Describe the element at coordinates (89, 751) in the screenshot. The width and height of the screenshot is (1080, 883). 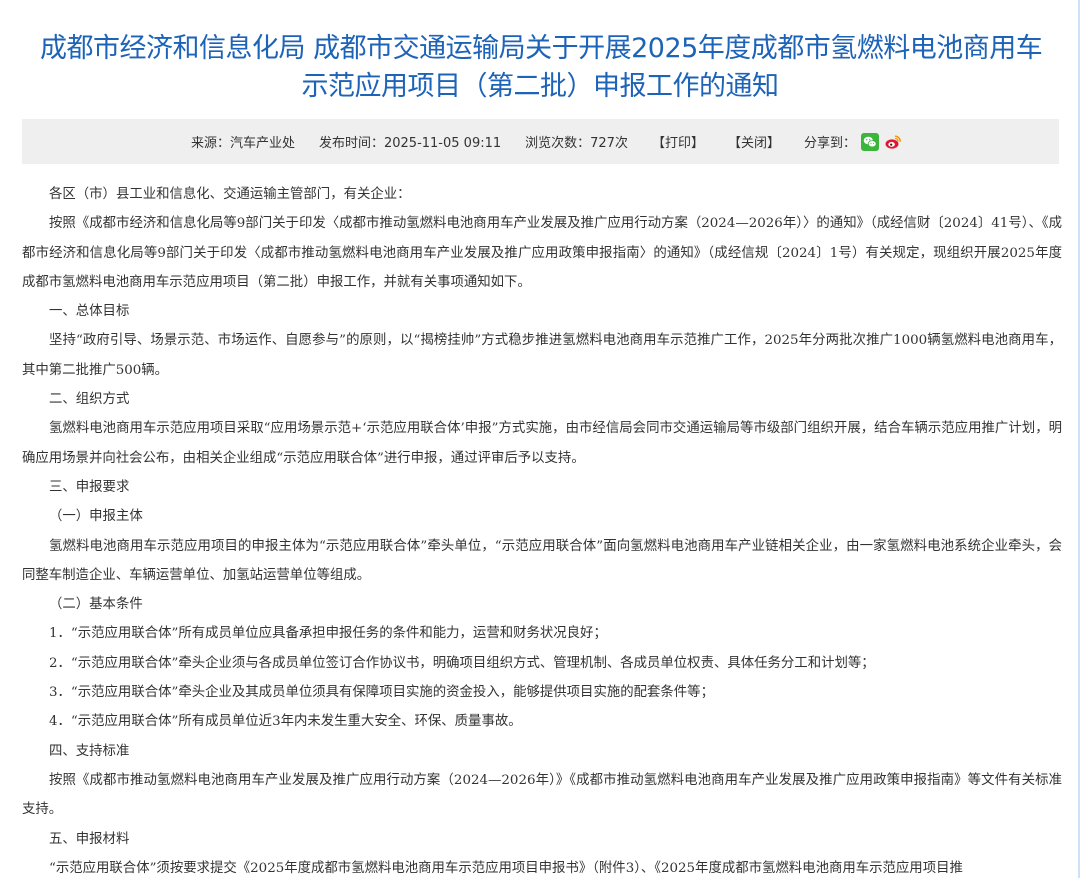
I see `section-heading: 四、支持标准` at that location.